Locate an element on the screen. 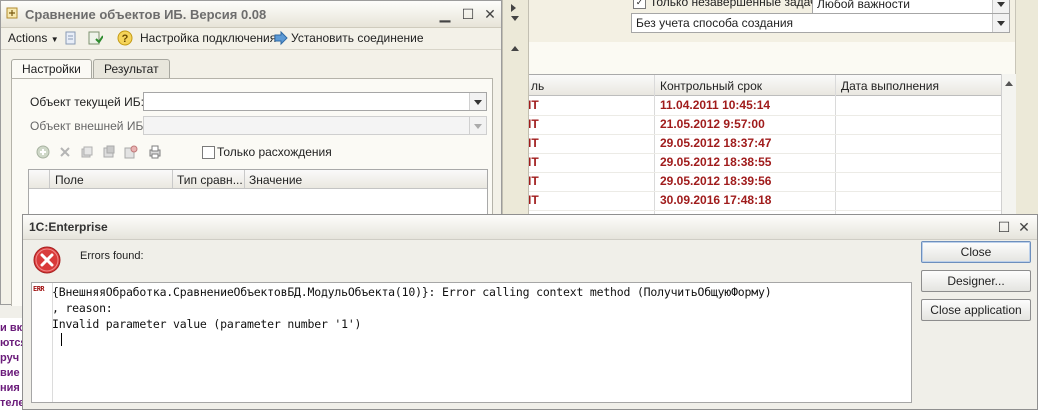  grid-header: Поле Тип сравн... Значение is located at coordinates (258, 179).